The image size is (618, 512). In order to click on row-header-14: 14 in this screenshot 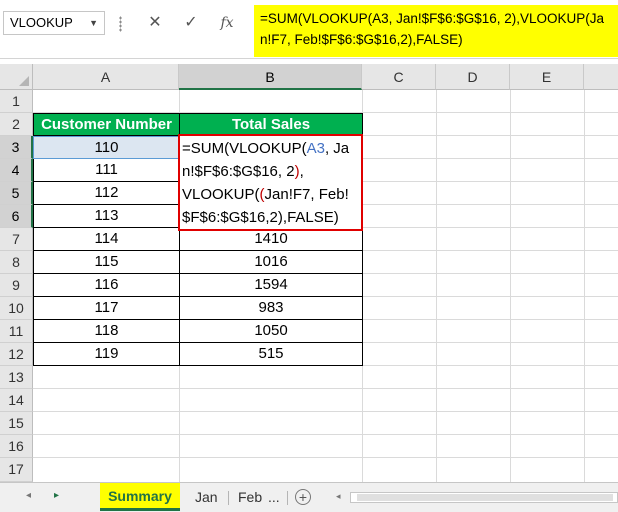, I will do `click(16, 400)`.